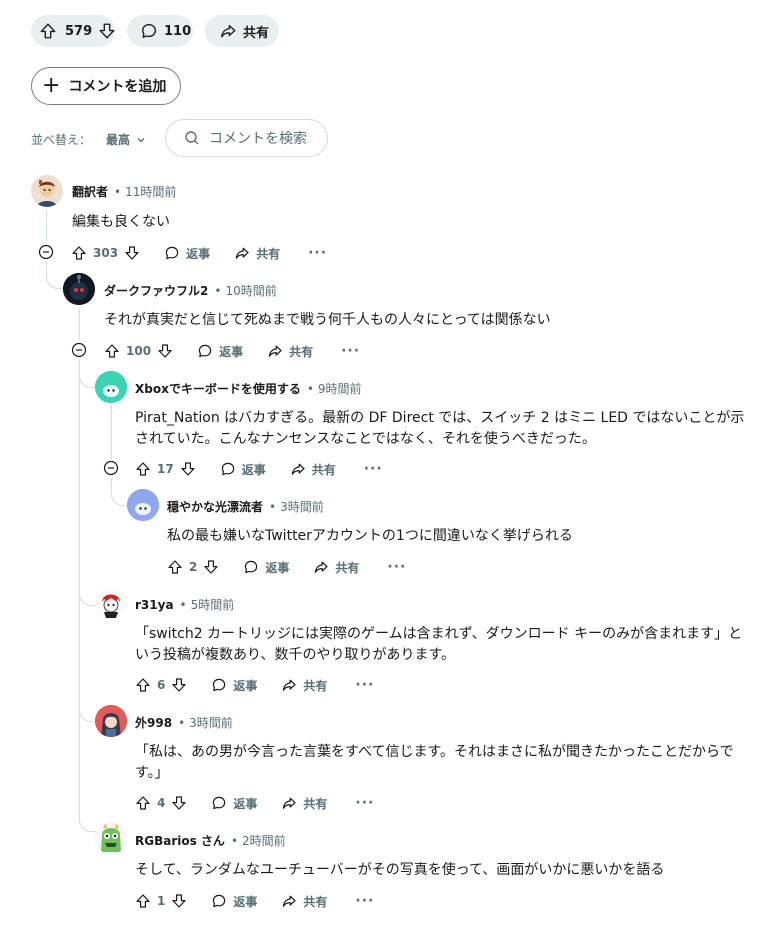 The width and height of the screenshot is (766, 926). Describe the element at coordinates (340, 388) in the screenshot. I see `comment-time: 9時間前` at that location.